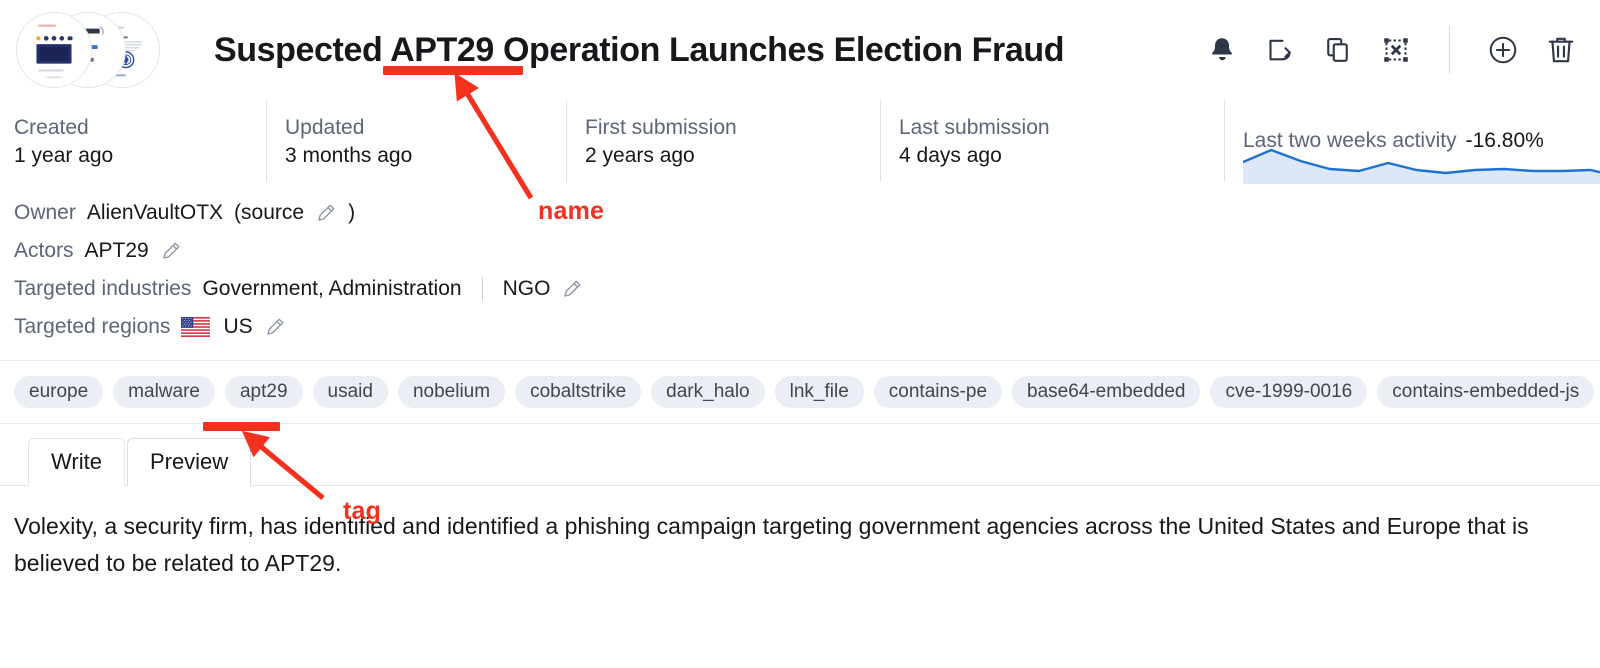 The height and width of the screenshot is (668, 1600). What do you see at coordinates (807, 327) in the screenshot?
I see `attribute-targeted-regions: Targeted regions US` at bounding box center [807, 327].